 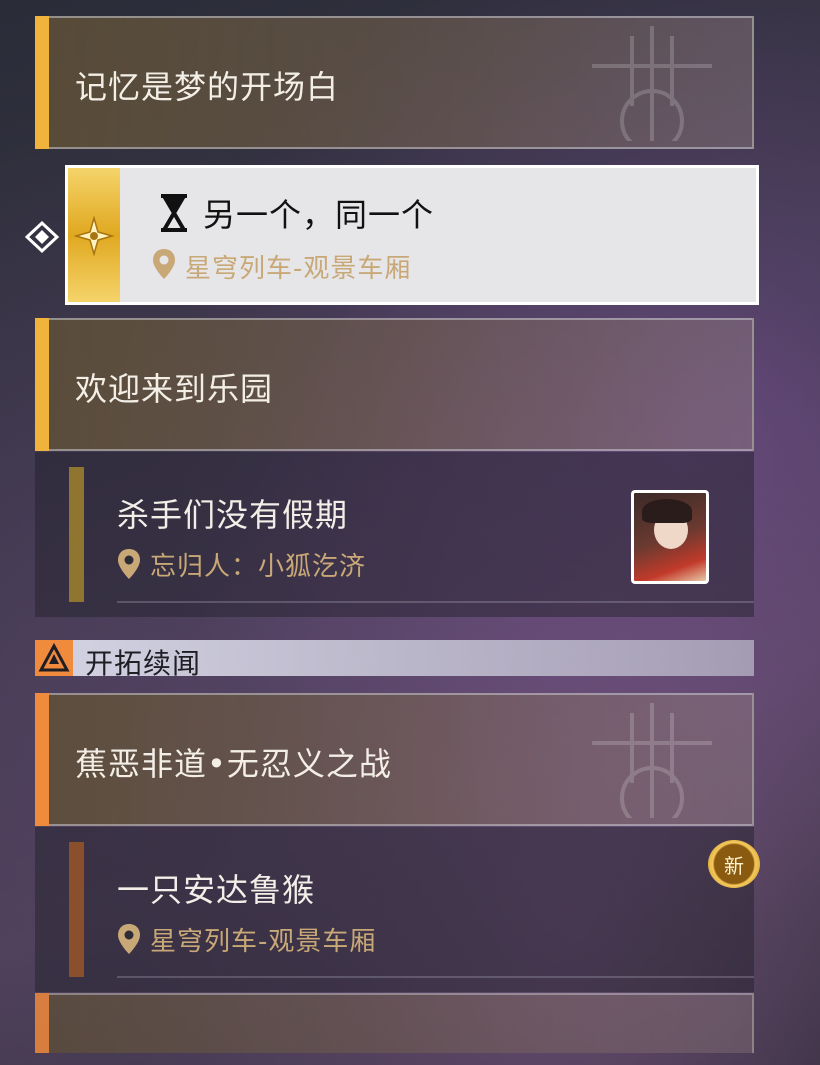 I want to click on diamond-pointer-icon, so click(x=42, y=237).